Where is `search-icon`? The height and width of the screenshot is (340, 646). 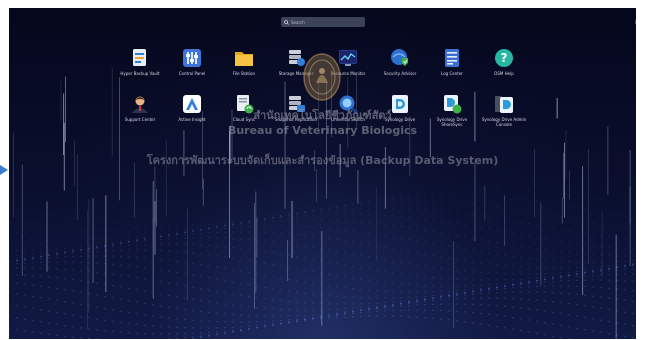
search-icon is located at coordinates (286, 22).